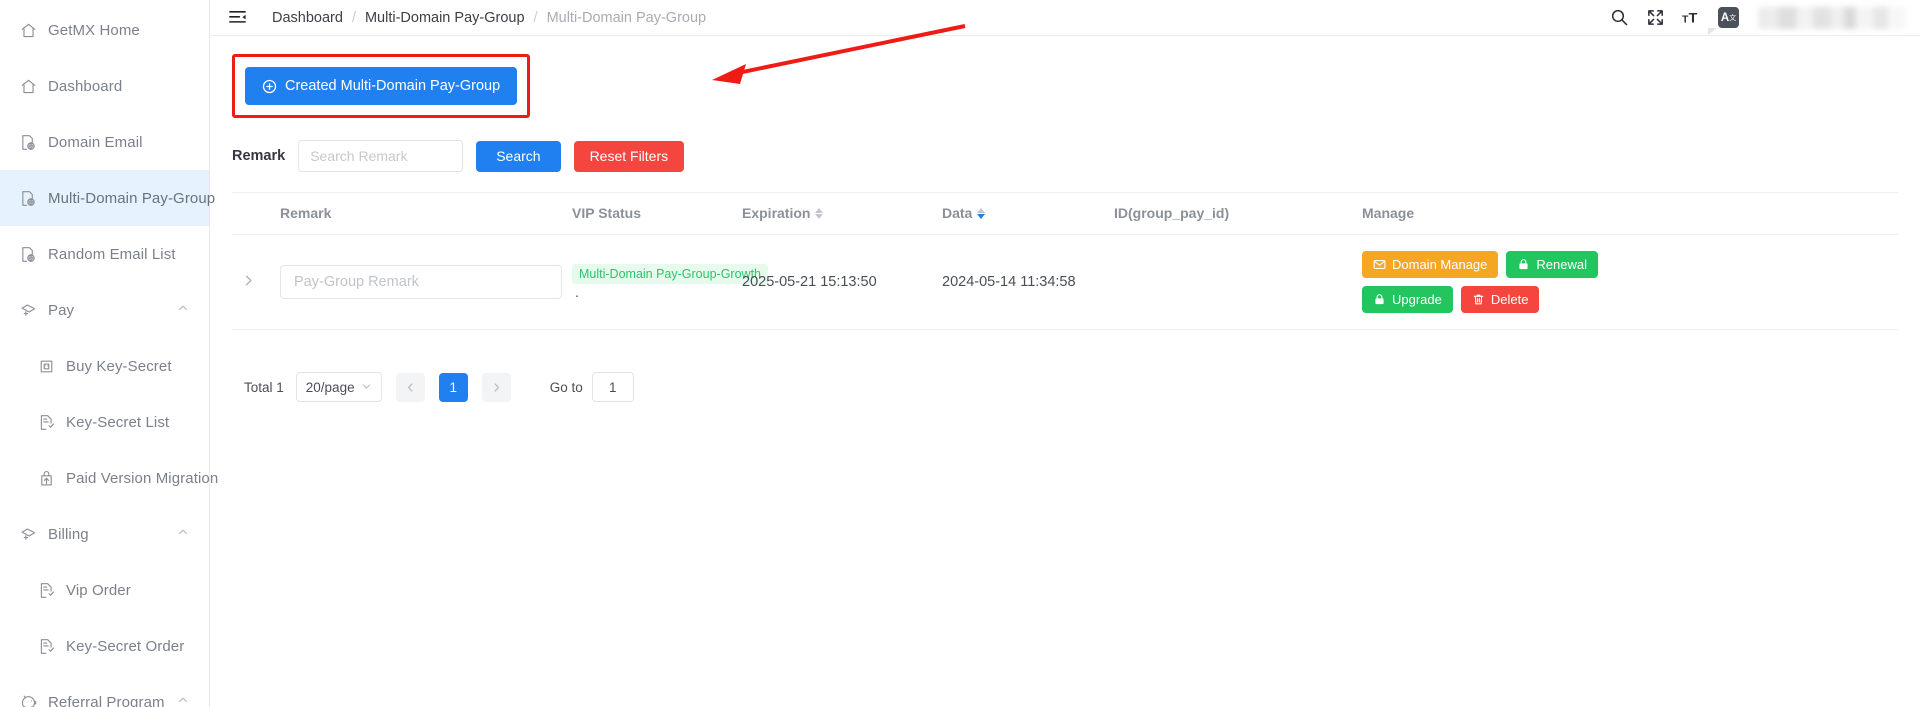  I want to click on create-button-label: Created Multi-Domain Pay-Group, so click(393, 86).